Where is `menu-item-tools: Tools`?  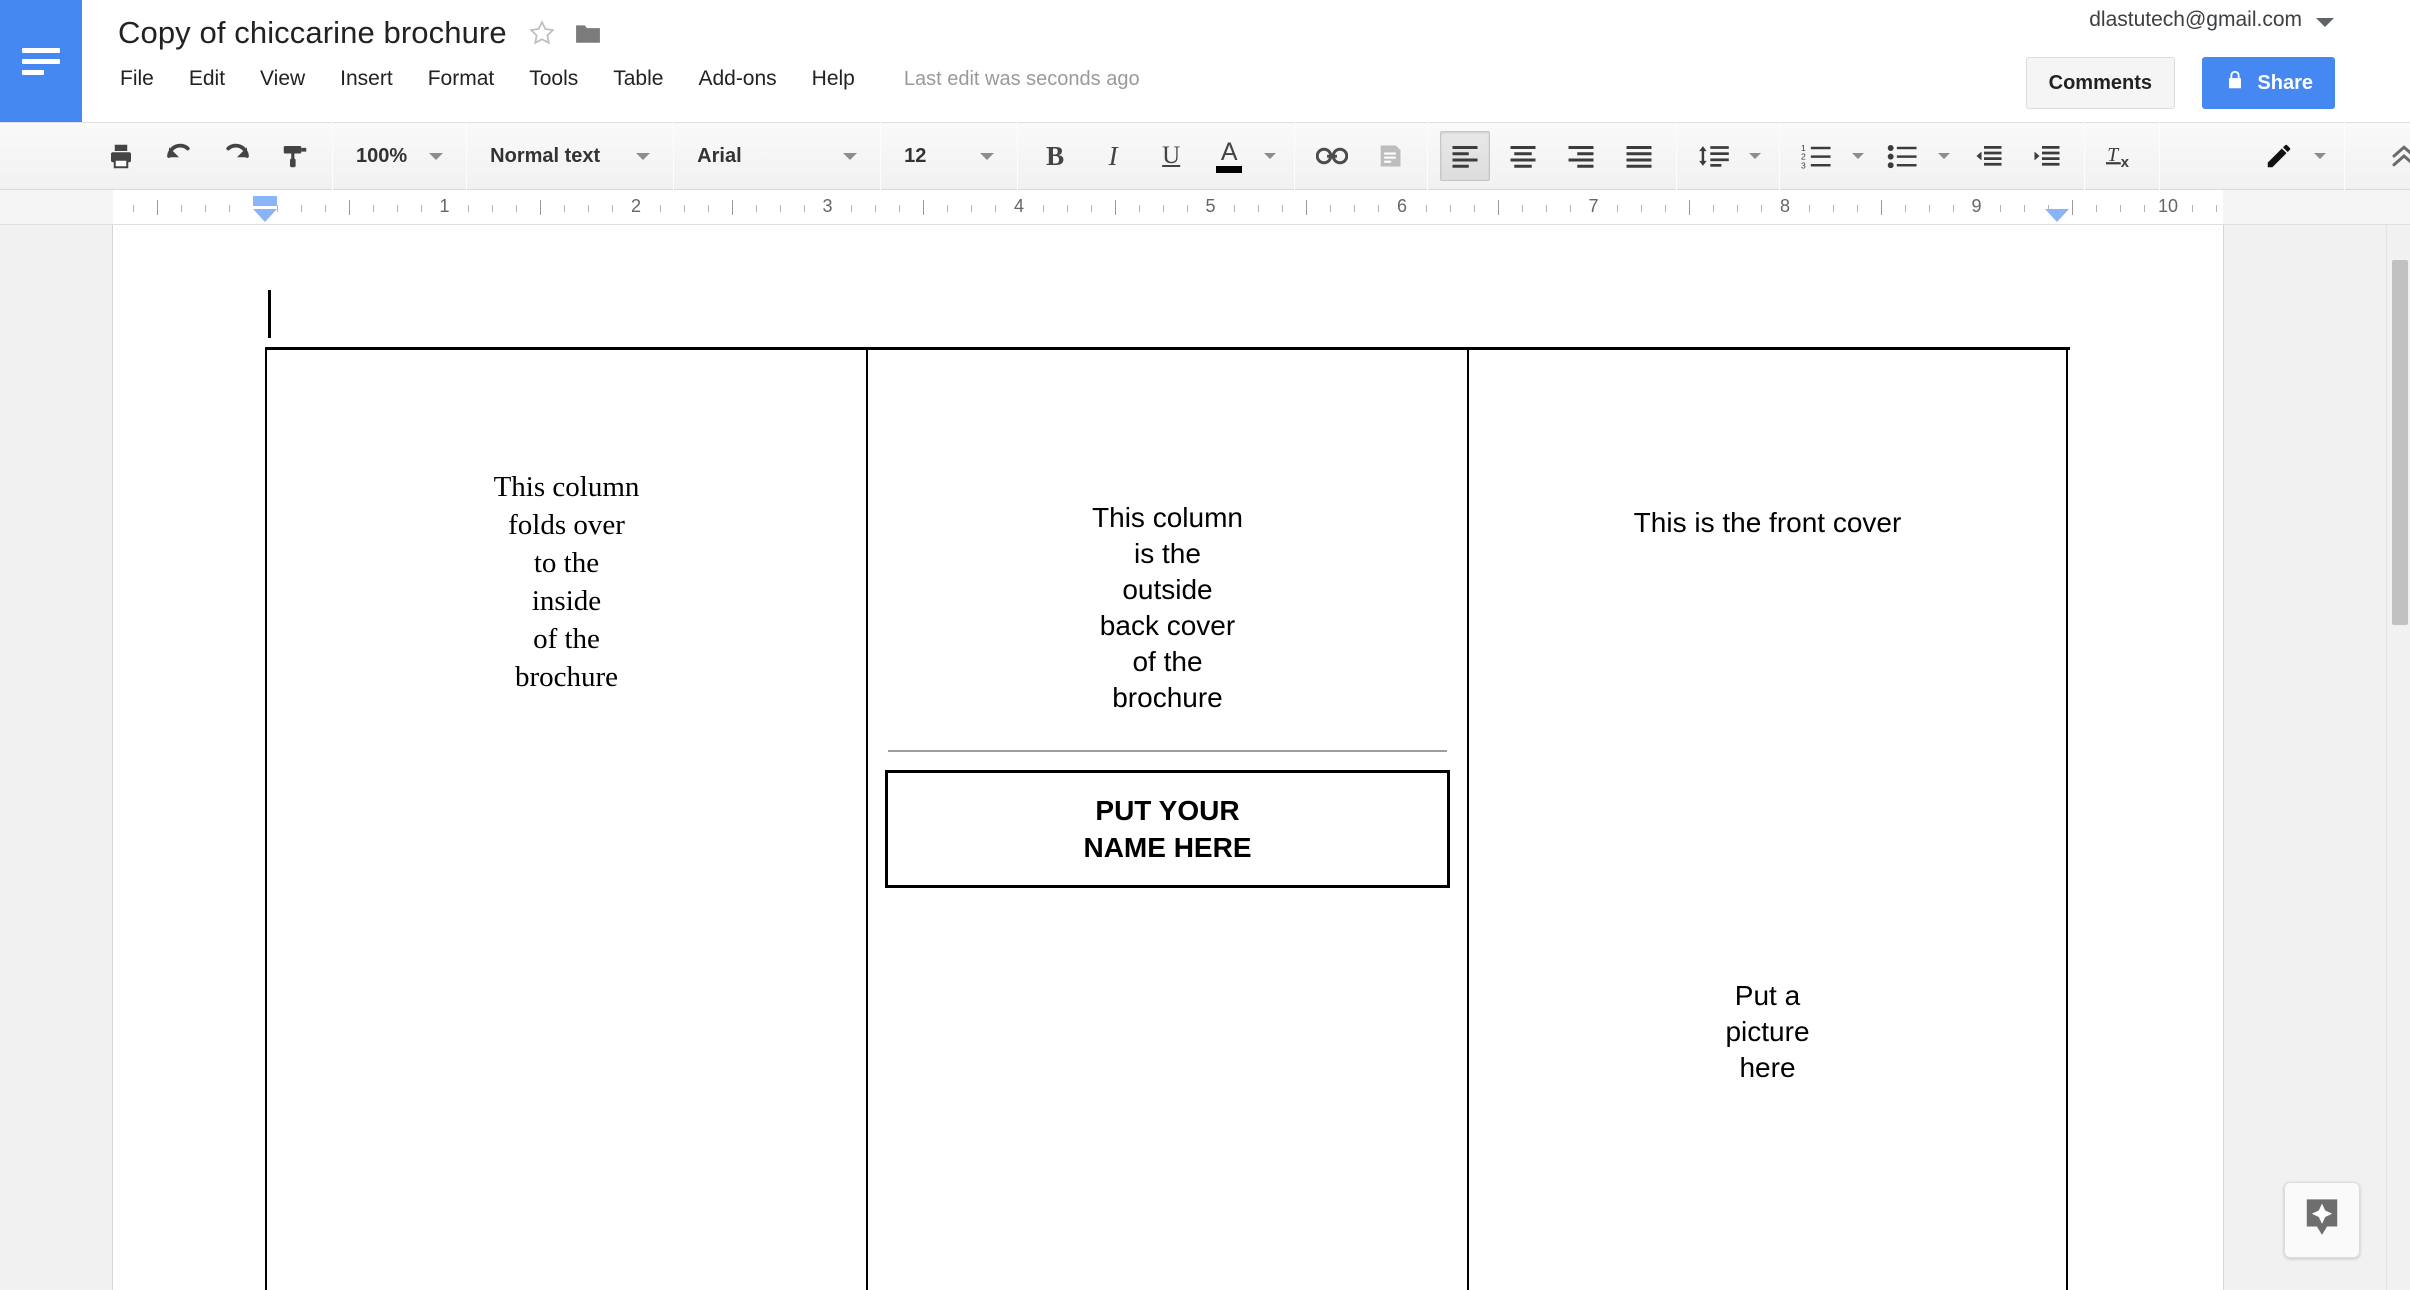 menu-item-tools: Tools is located at coordinates (553, 79).